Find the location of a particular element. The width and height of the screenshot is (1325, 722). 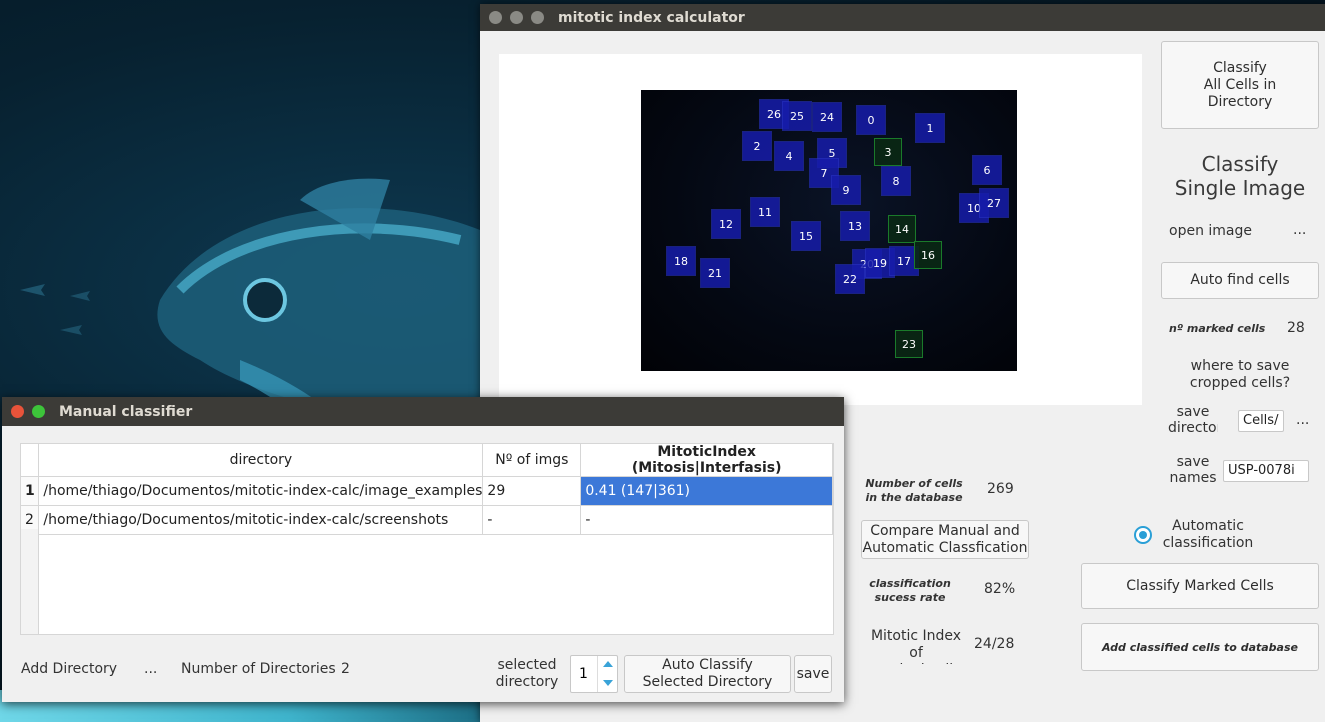

marked-cell-13: 13 is located at coordinates (855, 226).